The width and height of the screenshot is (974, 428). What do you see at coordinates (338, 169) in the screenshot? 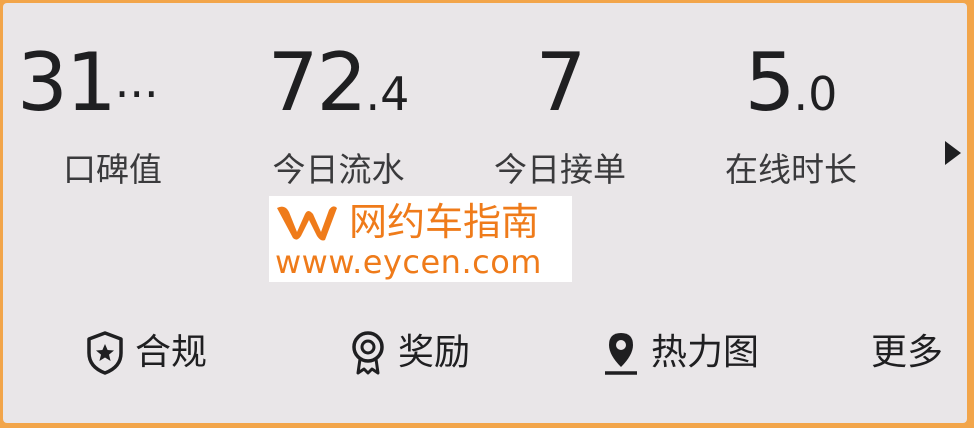
I see `stat-today-revenue-label: 今日流水` at bounding box center [338, 169].